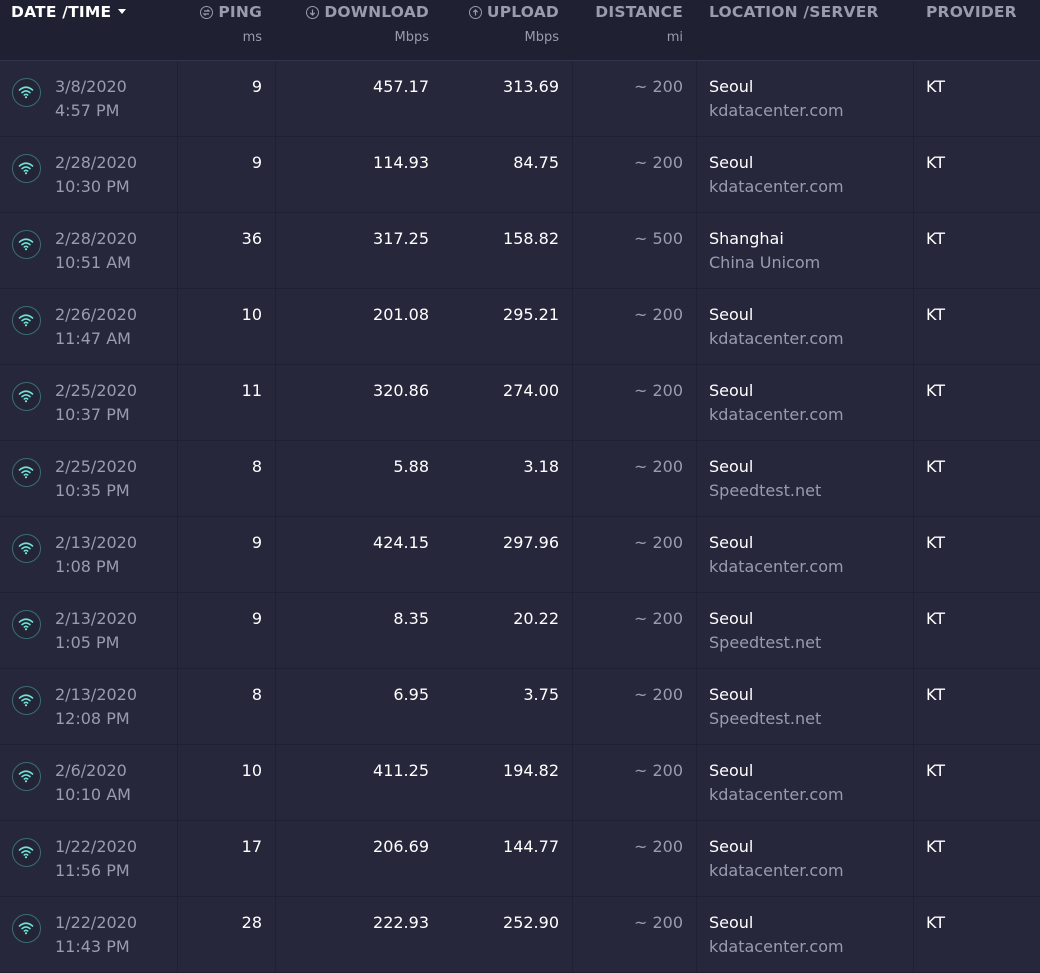  I want to click on result-time: 10:35 PM, so click(92, 490).